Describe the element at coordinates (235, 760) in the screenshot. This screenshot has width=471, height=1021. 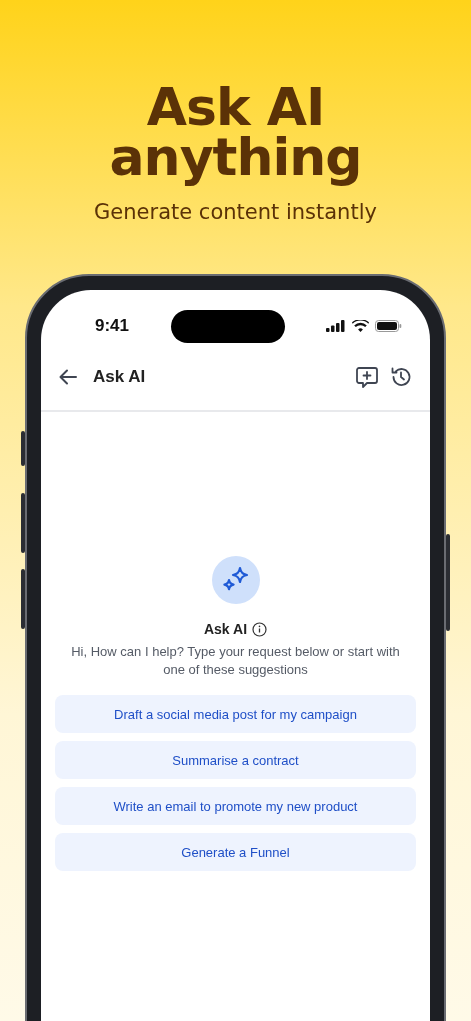
I see `suggestion-button: Summarise a contract` at that location.